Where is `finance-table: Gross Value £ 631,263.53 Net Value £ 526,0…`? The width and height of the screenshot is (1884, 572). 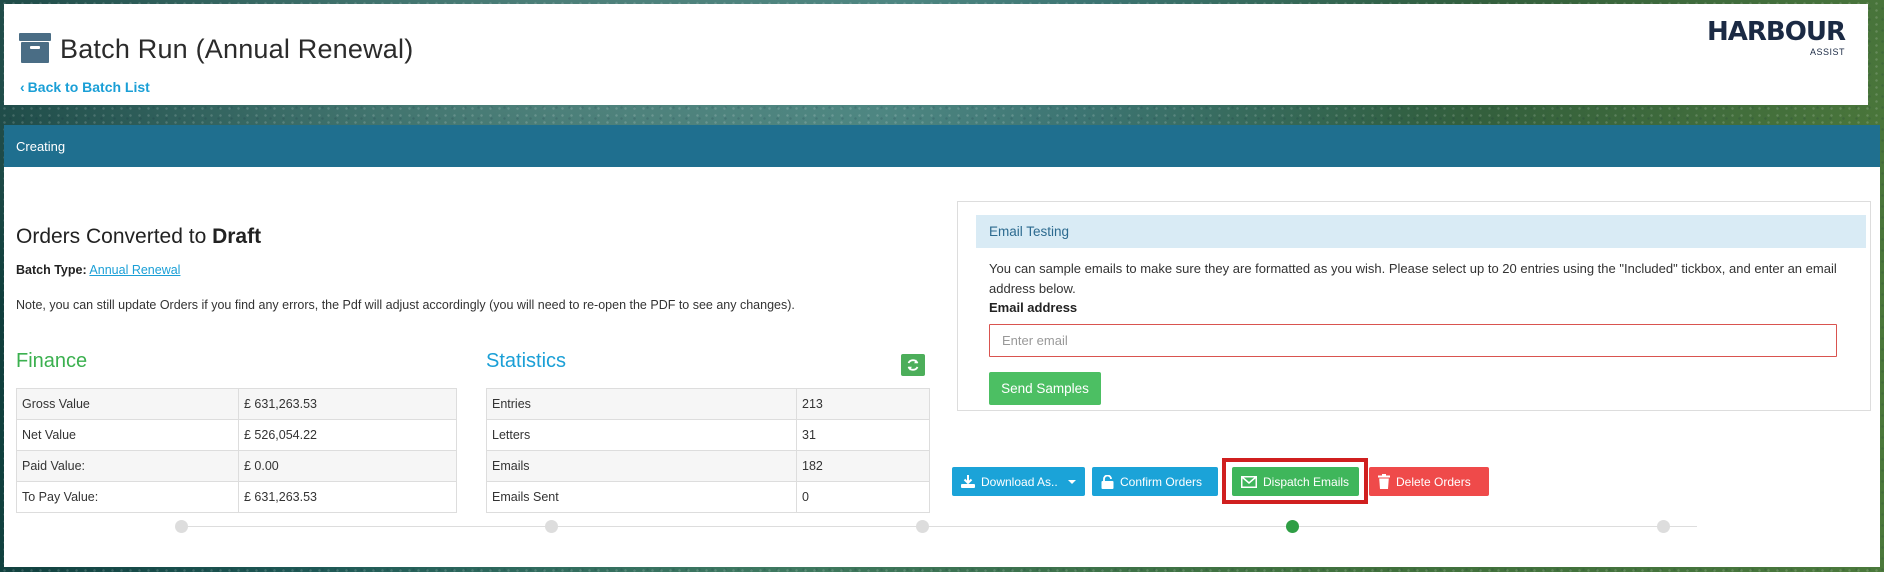
finance-table: Gross Value £ 631,263.53 Net Value £ 526,0… is located at coordinates (236, 450).